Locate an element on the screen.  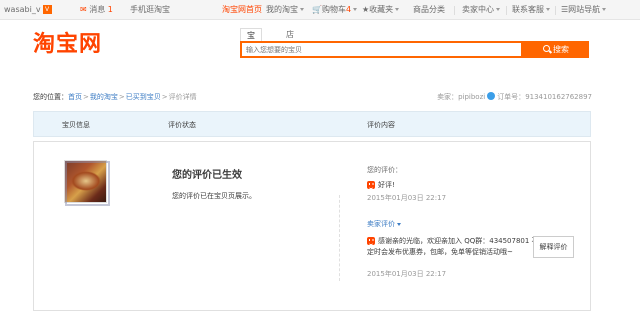
search-input is located at coordinates (381, 49).